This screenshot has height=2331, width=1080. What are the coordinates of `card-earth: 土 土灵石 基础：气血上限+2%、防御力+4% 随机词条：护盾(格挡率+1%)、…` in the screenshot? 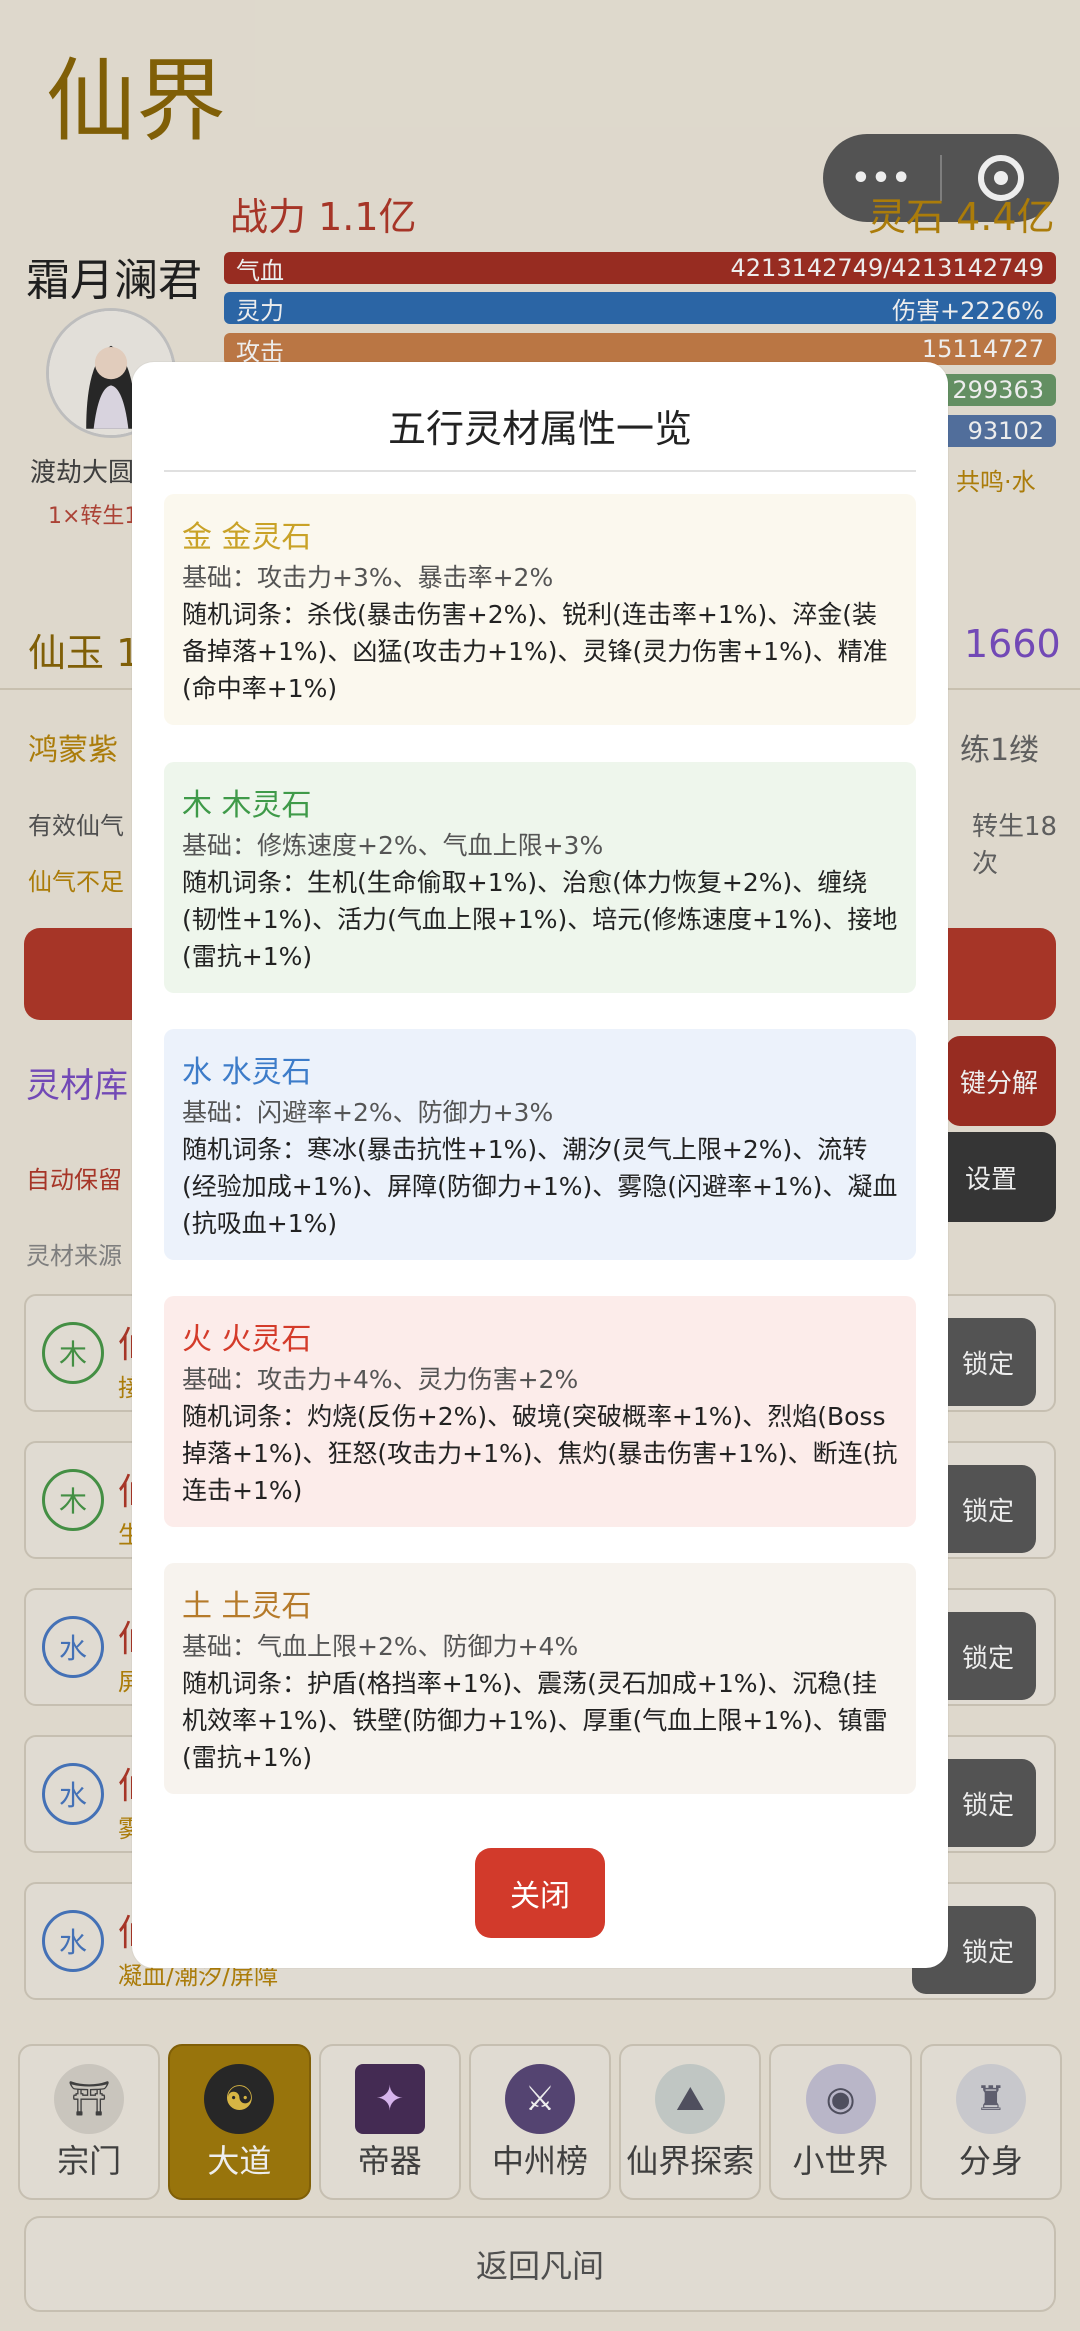 It's located at (540, 1678).